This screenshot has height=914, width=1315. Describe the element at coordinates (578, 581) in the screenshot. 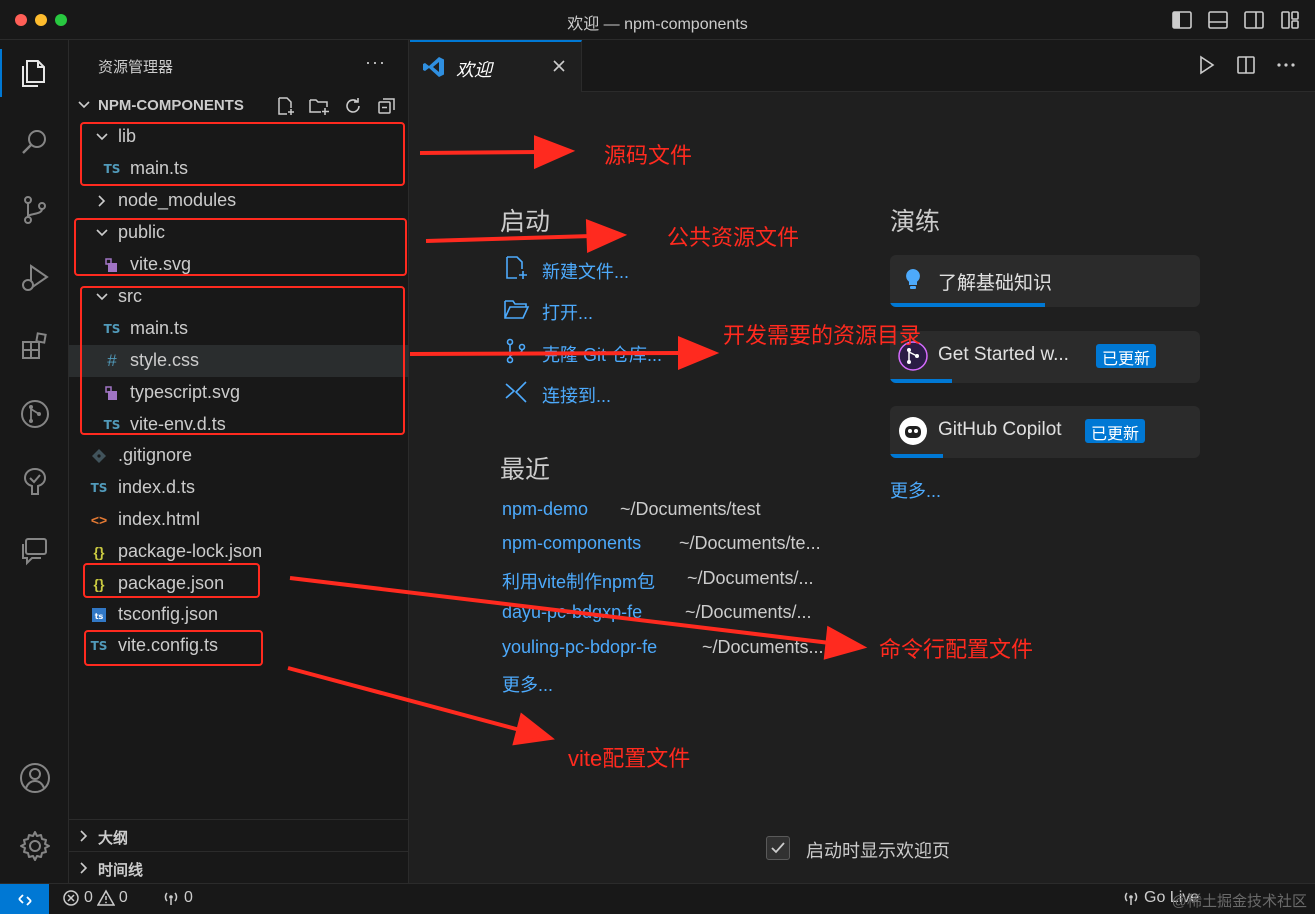

I see `recent-item-name: 利用vite制作npm包` at that location.